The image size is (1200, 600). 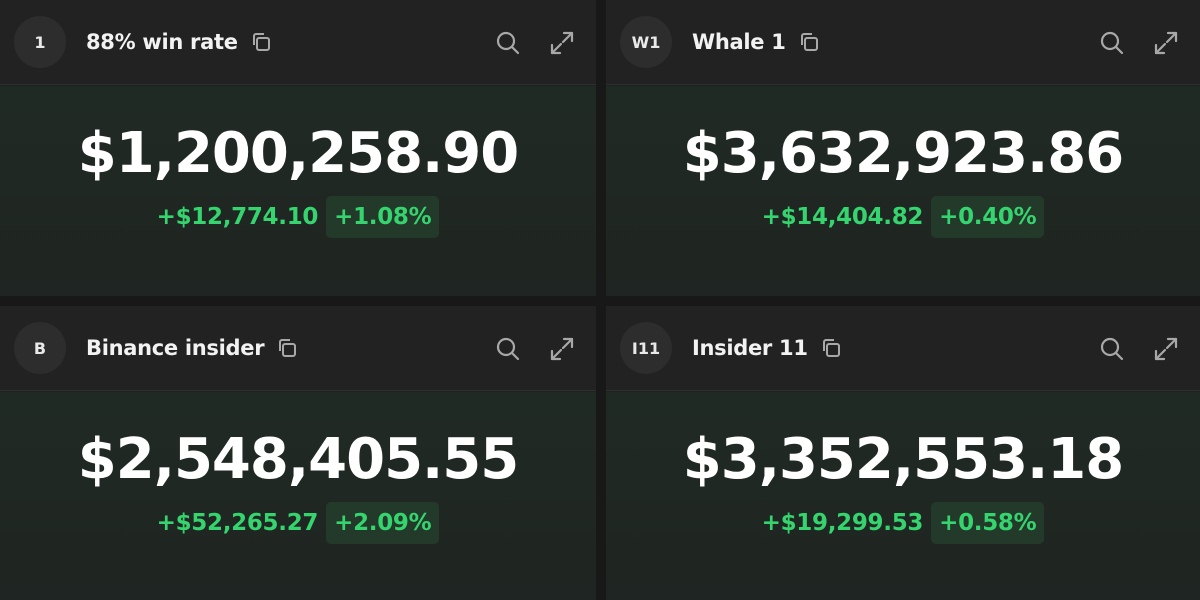 What do you see at coordinates (237, 523) in the screenshot?
I see `change-amount: +$52,265.27` at bounding box center [237, 523].